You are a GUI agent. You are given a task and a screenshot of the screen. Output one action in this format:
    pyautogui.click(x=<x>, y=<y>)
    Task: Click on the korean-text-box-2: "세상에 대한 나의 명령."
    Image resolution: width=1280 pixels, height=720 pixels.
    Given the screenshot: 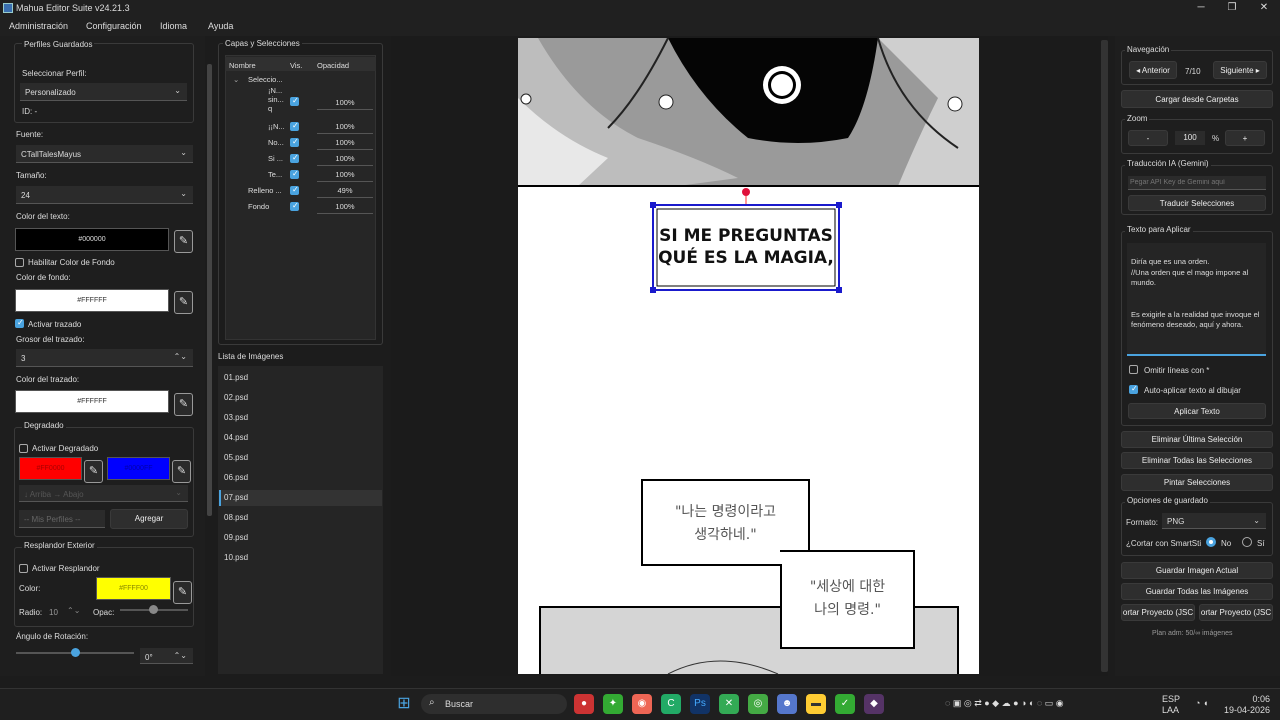 What is the action you would take?
    pyautogui.click(x=847, y=599)
    